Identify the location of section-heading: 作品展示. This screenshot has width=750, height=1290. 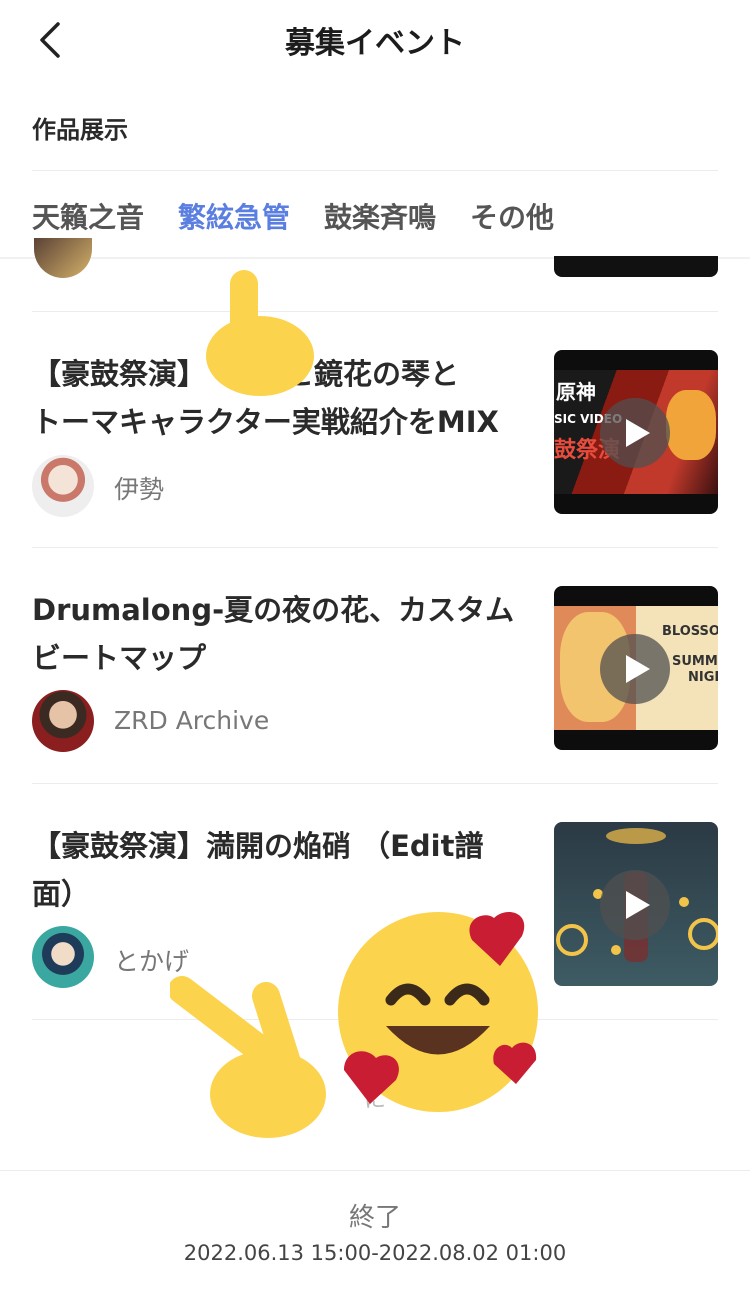
(80, 130).